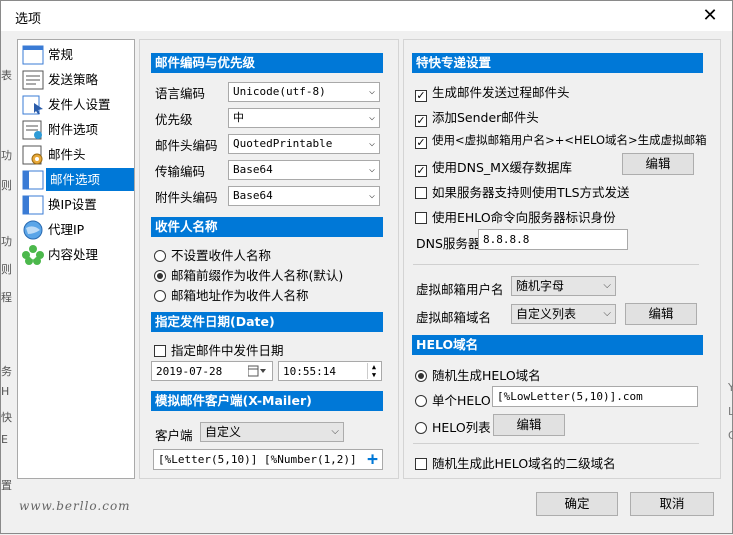 The width and height of the screenshot is (733, 535). Describe the element at coordinates (6, 417) in the screenshot. I see `bg-char: 快` at that location.